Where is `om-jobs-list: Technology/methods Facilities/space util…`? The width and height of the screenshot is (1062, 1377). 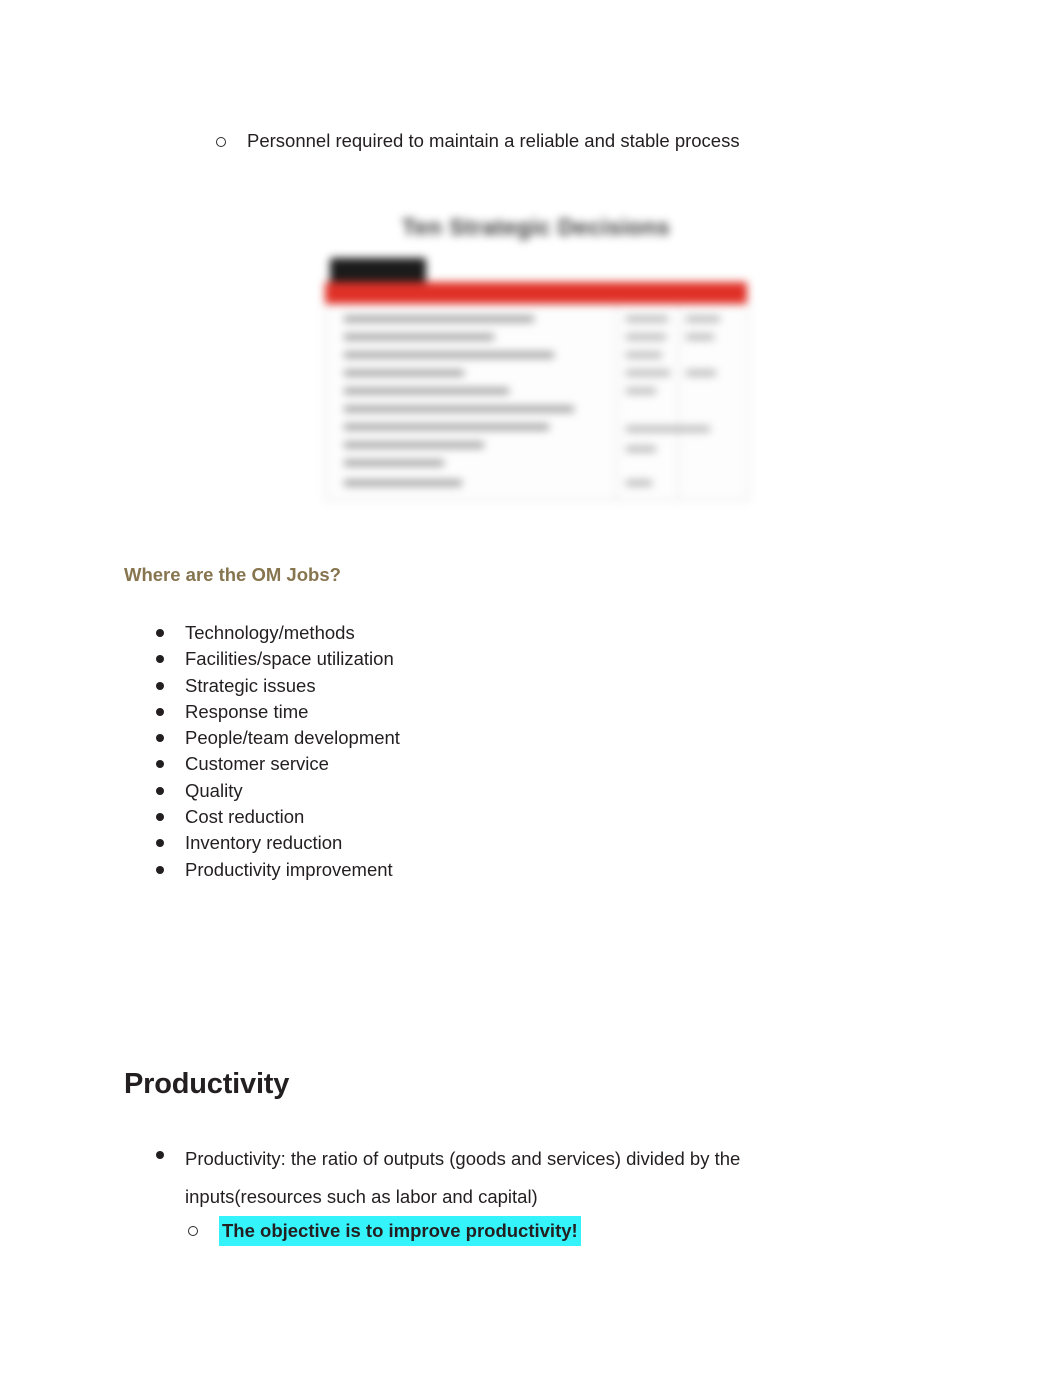
om-jobs-list: Technology/methods Facilities/space util… is located at coordinates (424, 751).